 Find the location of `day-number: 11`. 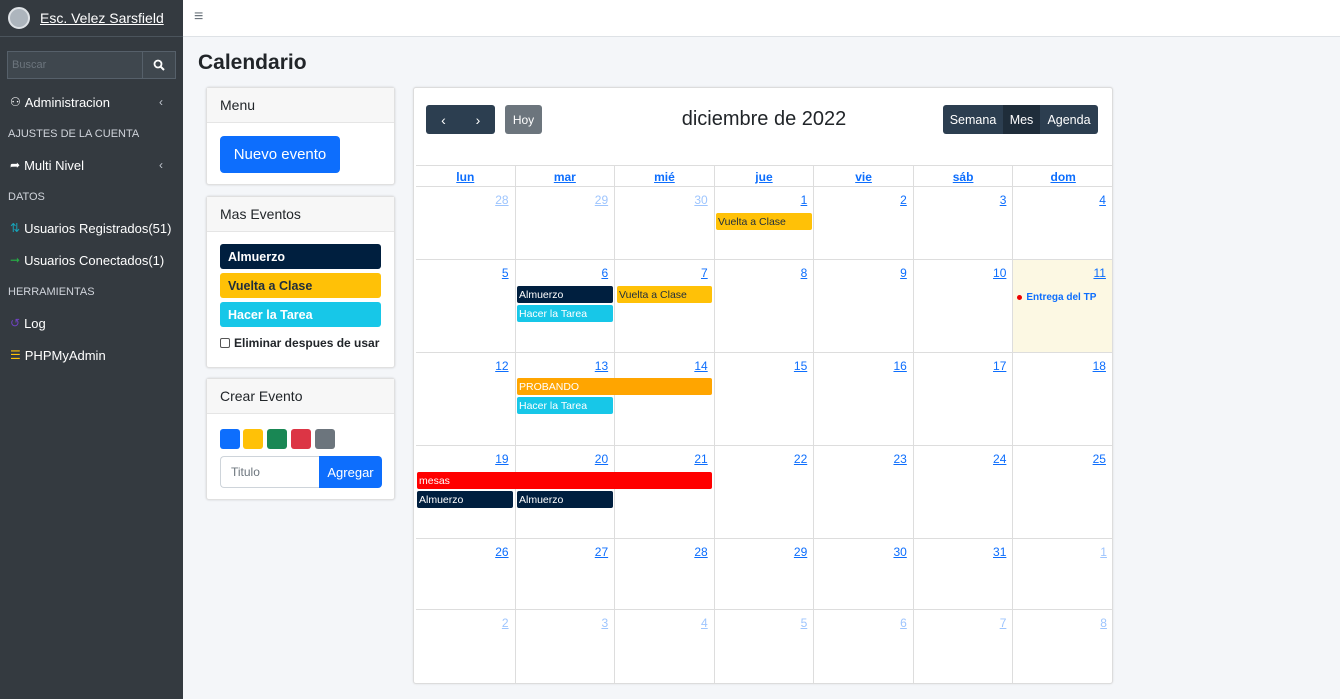

day-number: 11 is located at coordinates (1099, 273).